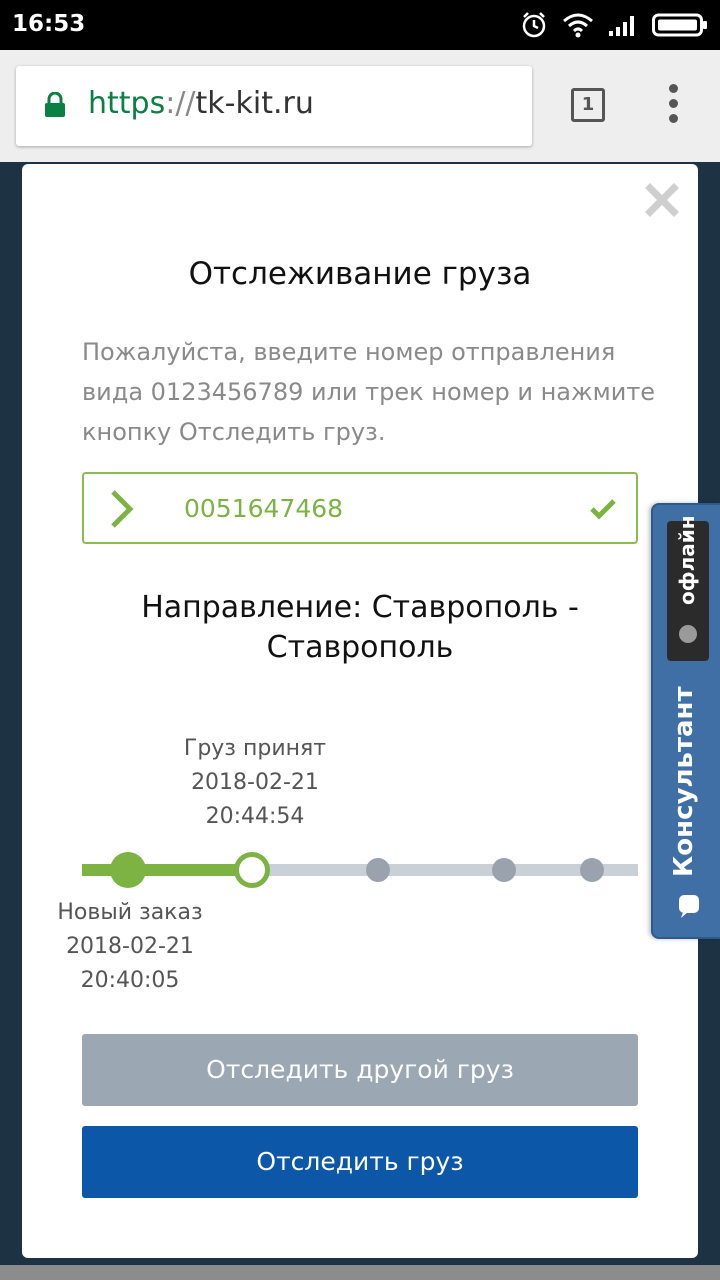  Describe the element at coordinates (254, 103) in the screenshot. I see `url-host: tk-kit.ru` at that location.